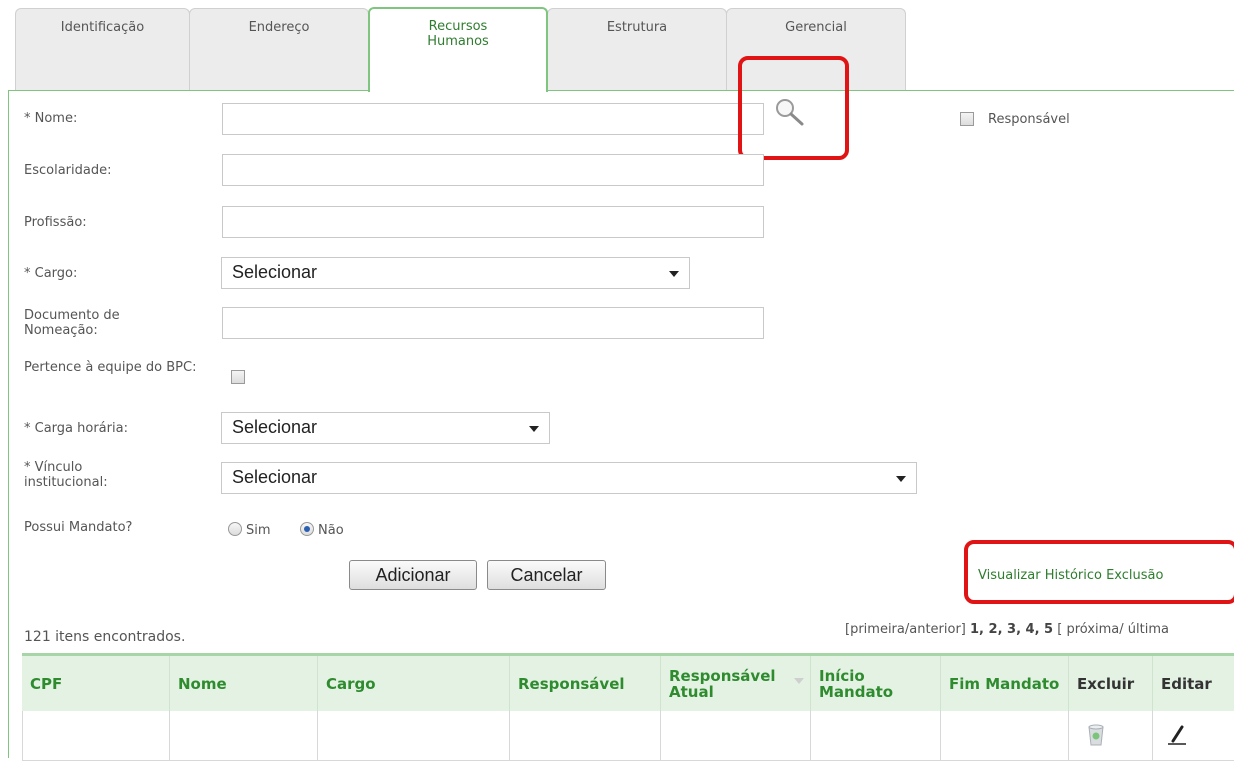 The width and height of the screenshot is (1234, 761). Describe the element at coordinates (8, 424) in the screenshot. I see `panel-border-left` at that location.